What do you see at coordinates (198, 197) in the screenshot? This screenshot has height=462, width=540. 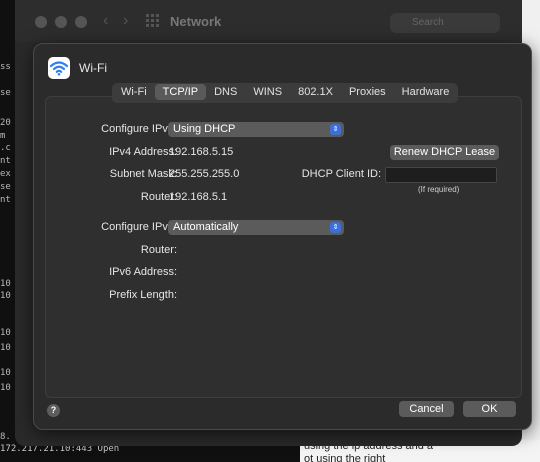 I see `ipv4-router-value: 192.168.5.1` at bounding box center [198, 197].